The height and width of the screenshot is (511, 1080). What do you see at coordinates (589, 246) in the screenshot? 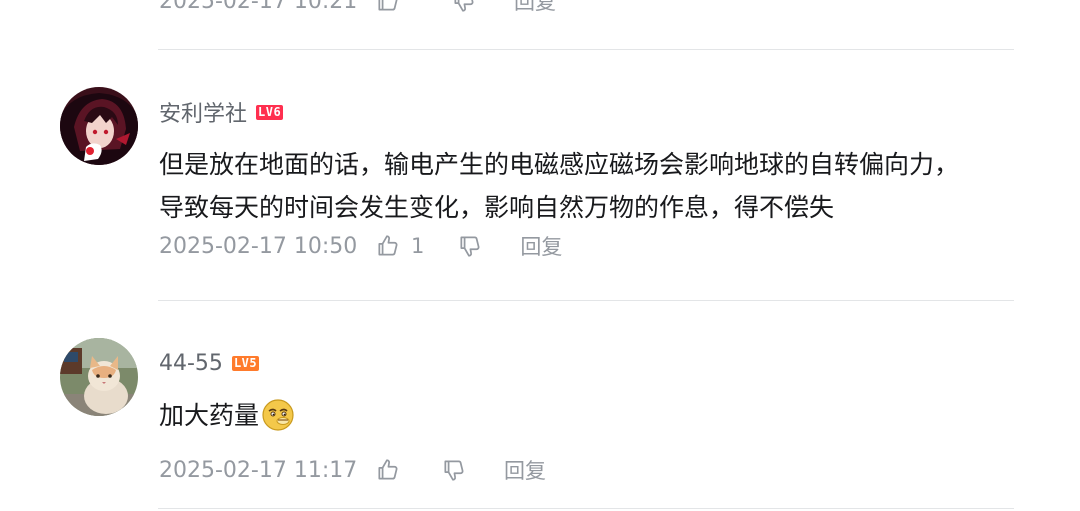
I see `comment-meta: 2025-02-17 10:50 1 回复` at bounding box center [589, 246].